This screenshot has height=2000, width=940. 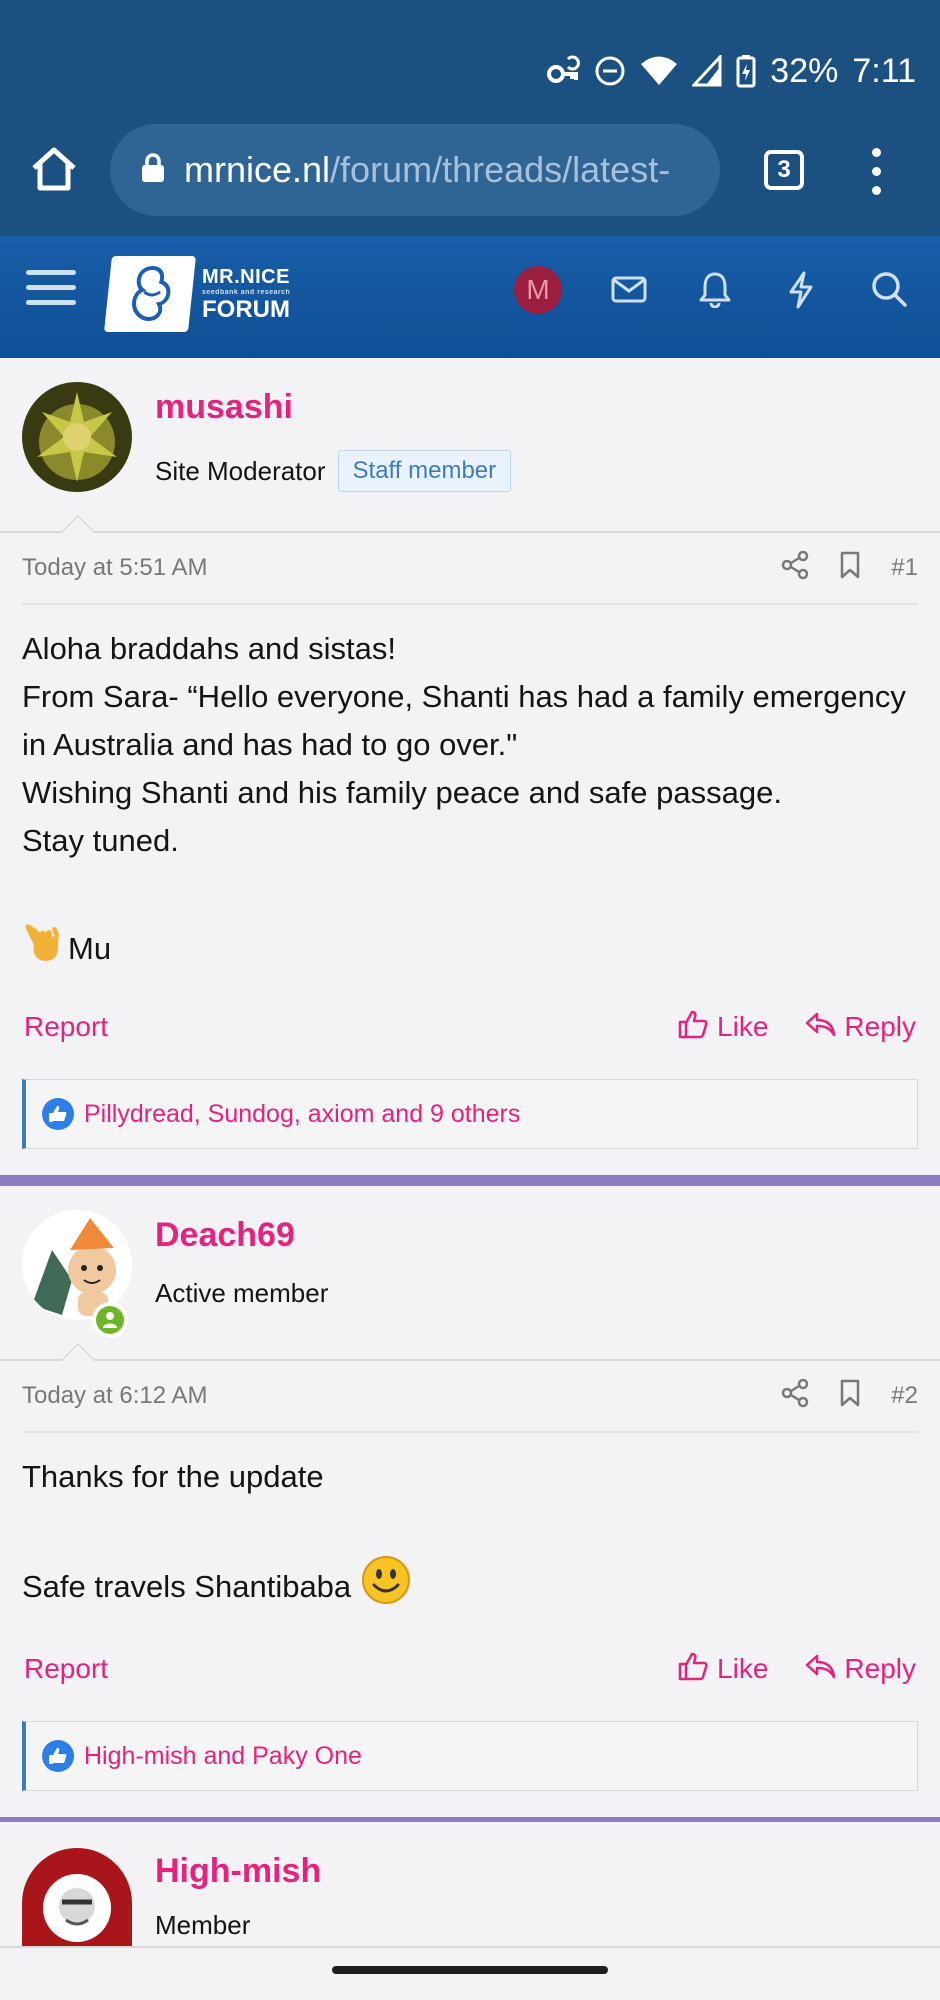 What do you see at coordinates (42, 949) in the screenshot?
I see `shaka-hand-icon` at bounding box center [42, 949].